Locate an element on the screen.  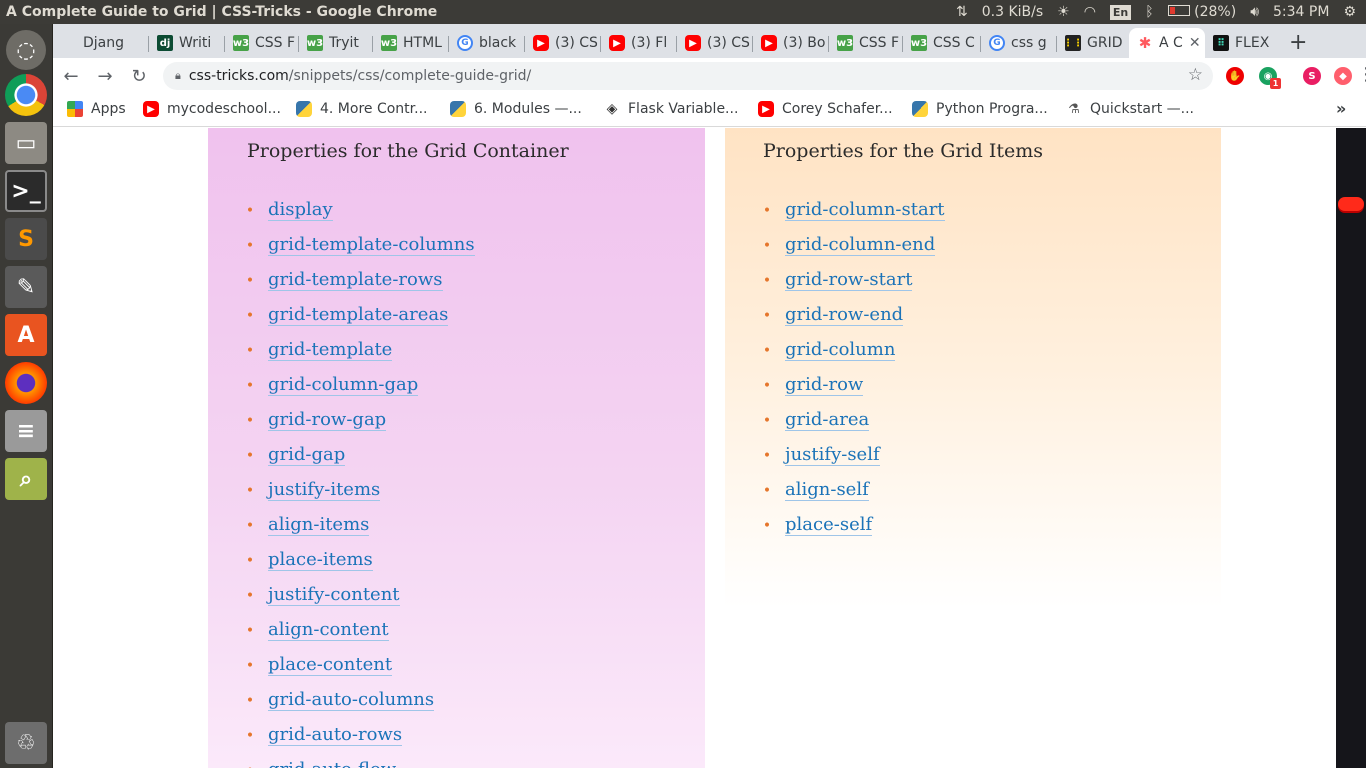
property-link-align-content: align-content is located at coordinates (328, 630).